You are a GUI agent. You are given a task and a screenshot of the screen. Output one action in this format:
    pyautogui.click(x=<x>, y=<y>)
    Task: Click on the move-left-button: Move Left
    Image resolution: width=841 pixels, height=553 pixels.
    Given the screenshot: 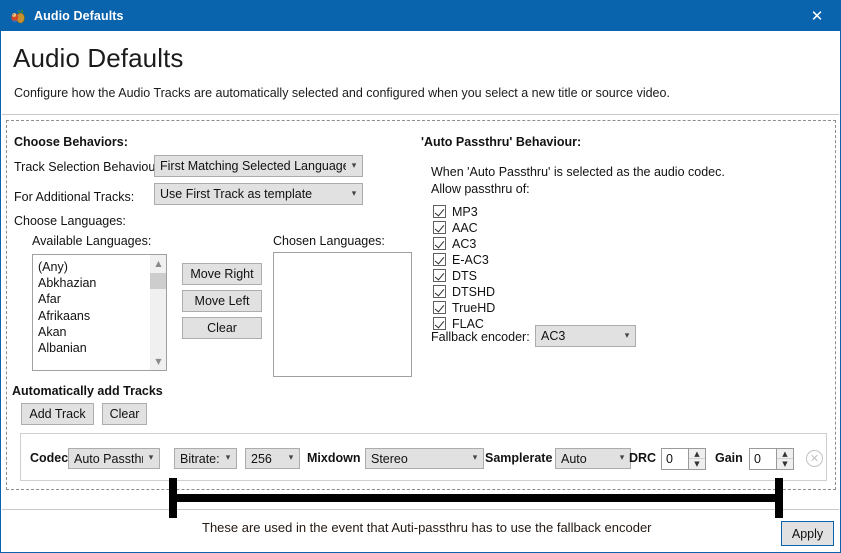 What is the action you would take?
    pyautogui.click(x=222, y=301)
    